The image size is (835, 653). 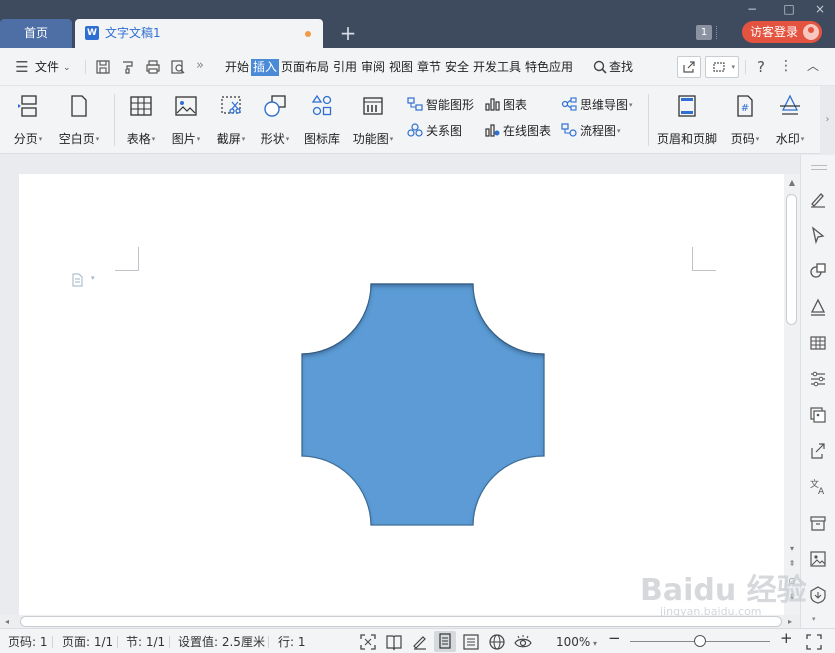 I want to click on menu-section: 章节, so click(x=429, y=67).